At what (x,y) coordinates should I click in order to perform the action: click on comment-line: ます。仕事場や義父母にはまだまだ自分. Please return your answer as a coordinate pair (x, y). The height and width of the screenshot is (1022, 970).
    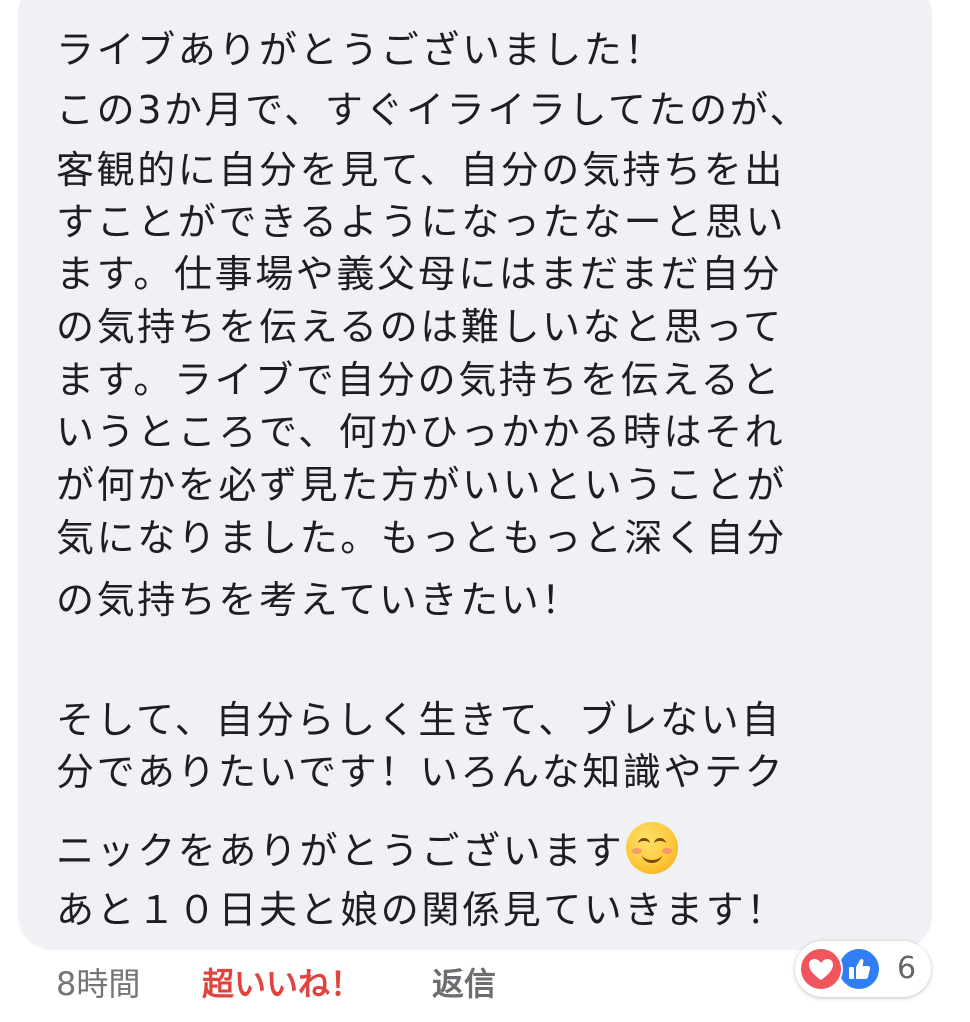
    Looking at the image, I should click on (419, 274).